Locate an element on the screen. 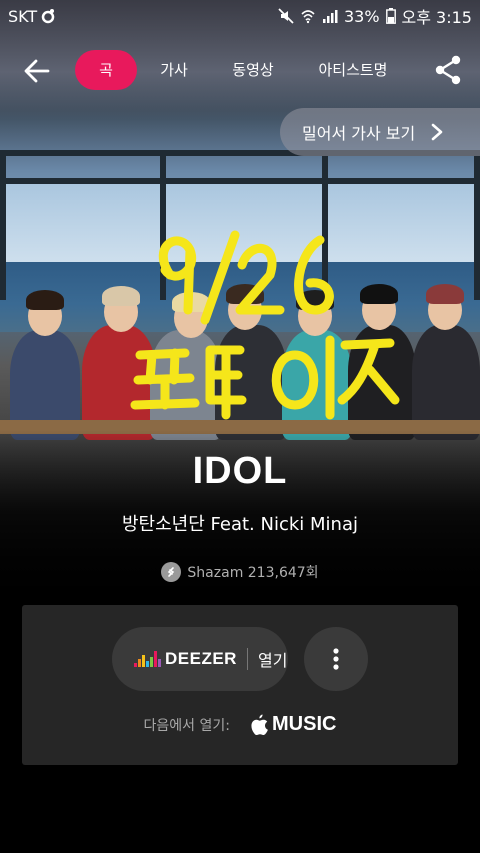 This screenshot has height=853, width=480. top-nav: 곡 가사 동영상 아티스트명 is located at coordinates (240, 70).